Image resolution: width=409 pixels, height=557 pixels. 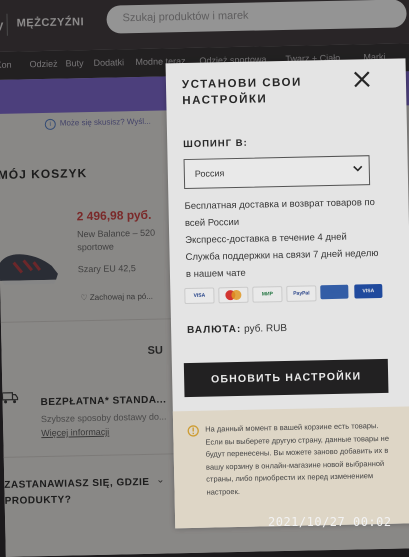 I want to click on paypal-icon: PayPal, so click(x=301, y=293).